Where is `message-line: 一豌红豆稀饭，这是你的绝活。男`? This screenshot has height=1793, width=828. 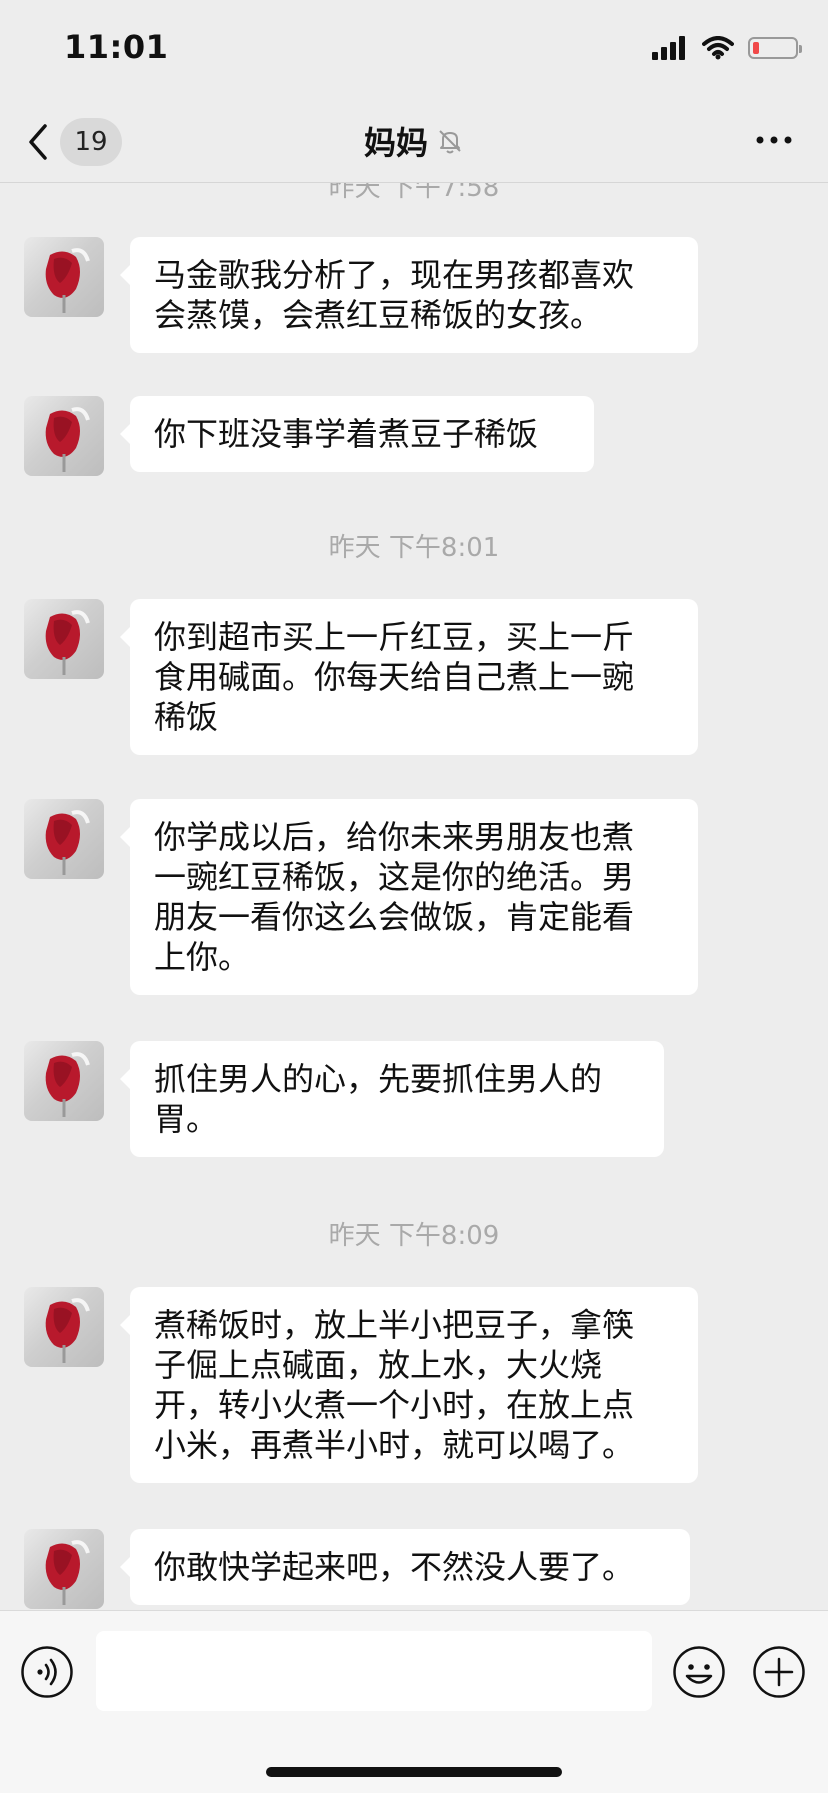 message-line: 一豌红豆稀饭，这是你的绝活。男 is located at coordinates (394, 877).